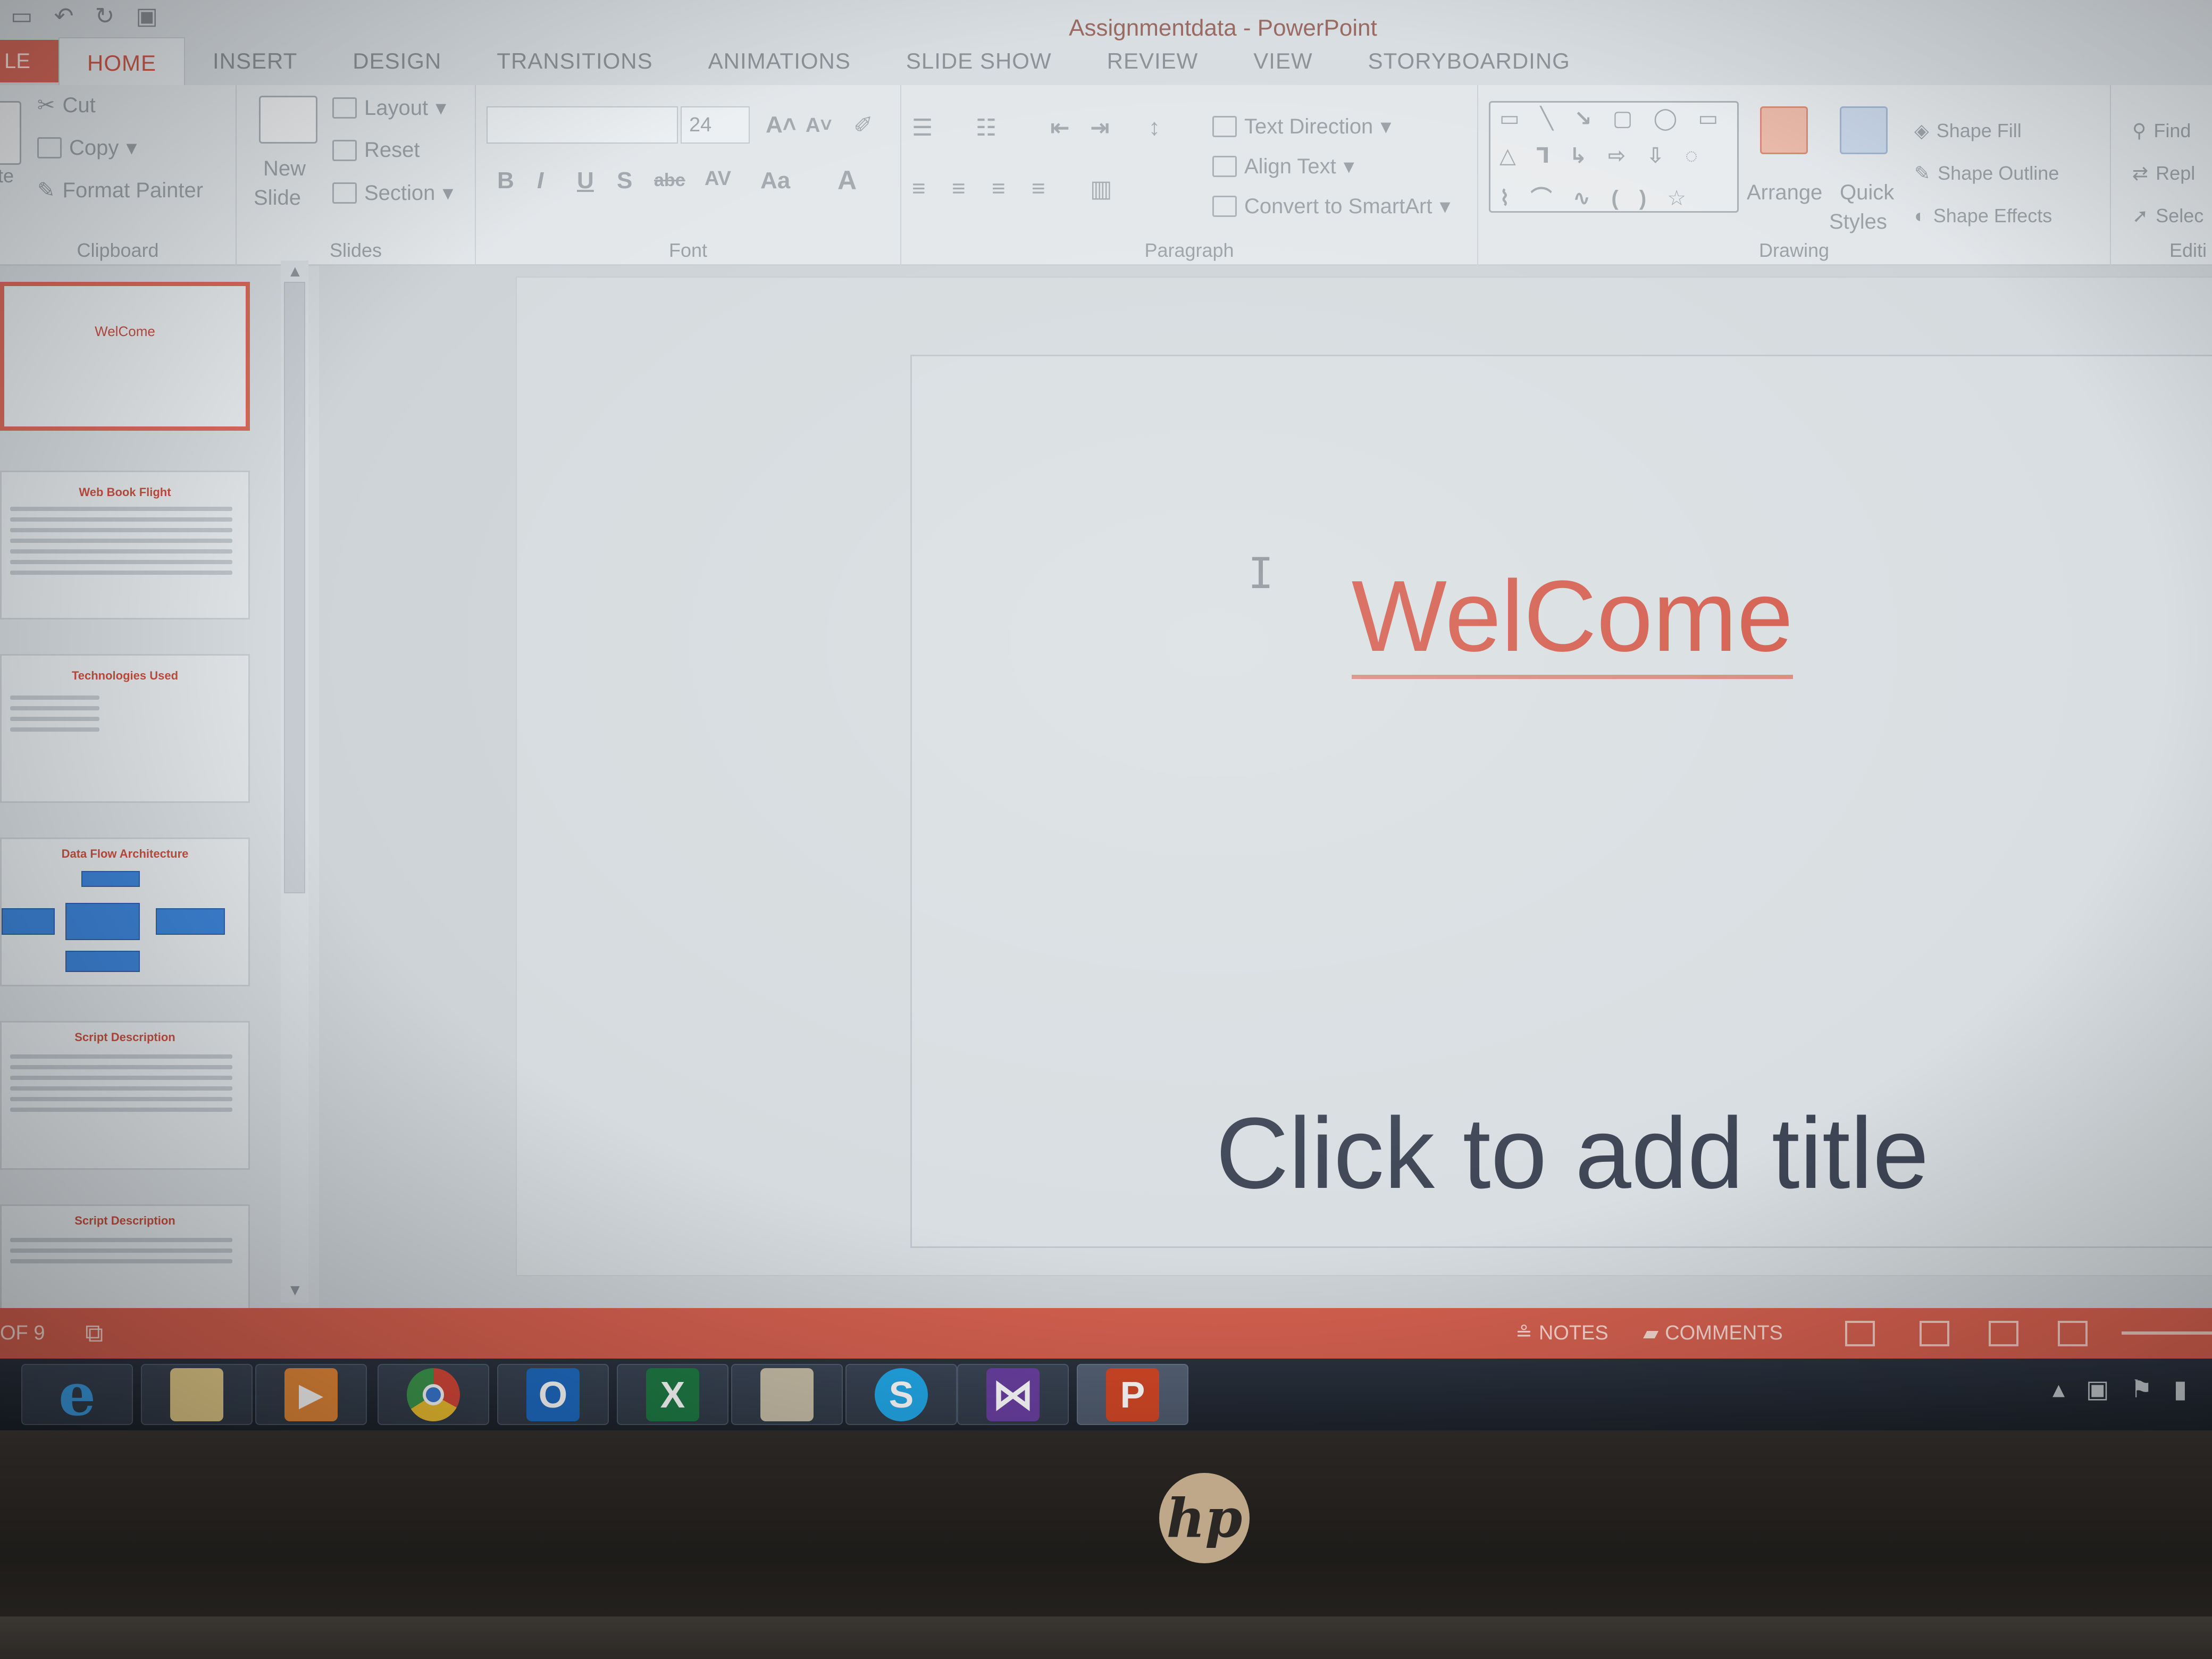 This screenshot has width=2212, height=1659. Describe the element at coordinates (2097, 1389) in the screenshot. I see `lock-icon: ▣` at that location.